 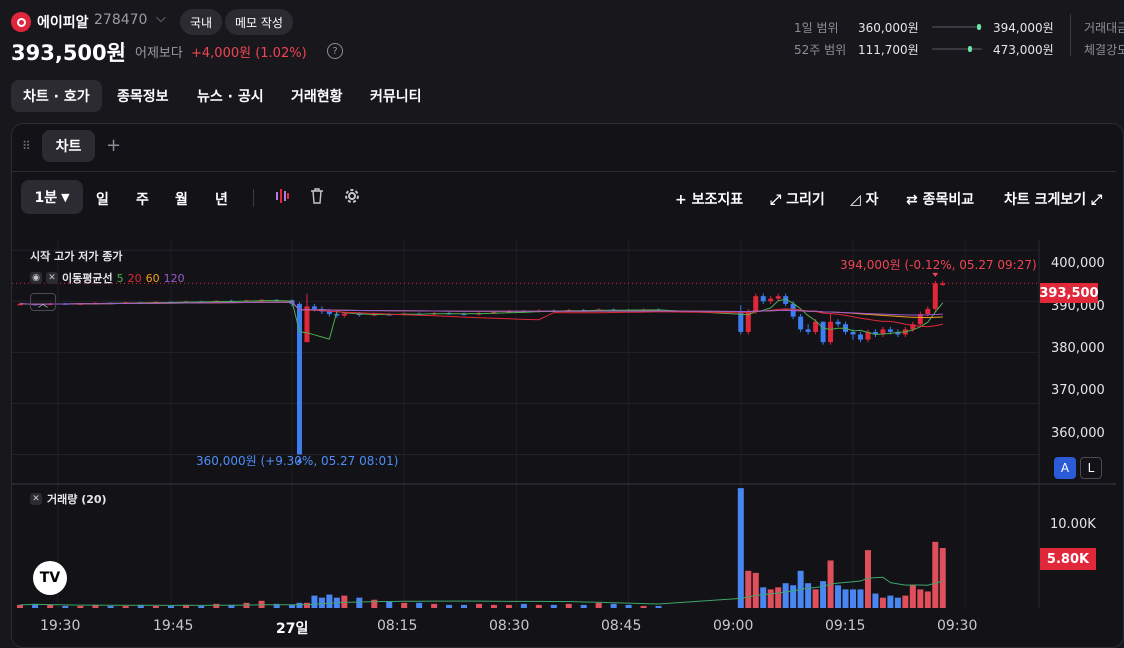 What do you see at coordinates (159, 53) in the screenshot?
I see `vs-yesterday-label: 어제보다` at bounding box center [159, 53].